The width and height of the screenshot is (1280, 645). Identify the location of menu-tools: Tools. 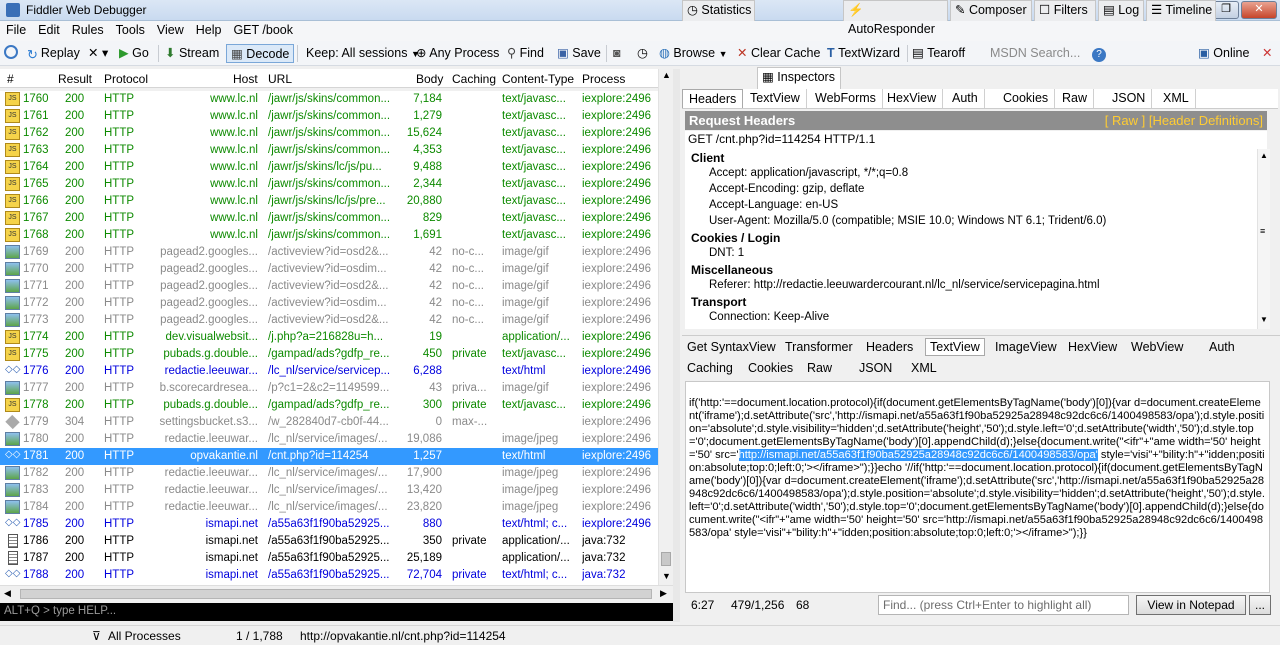
(130, 29).